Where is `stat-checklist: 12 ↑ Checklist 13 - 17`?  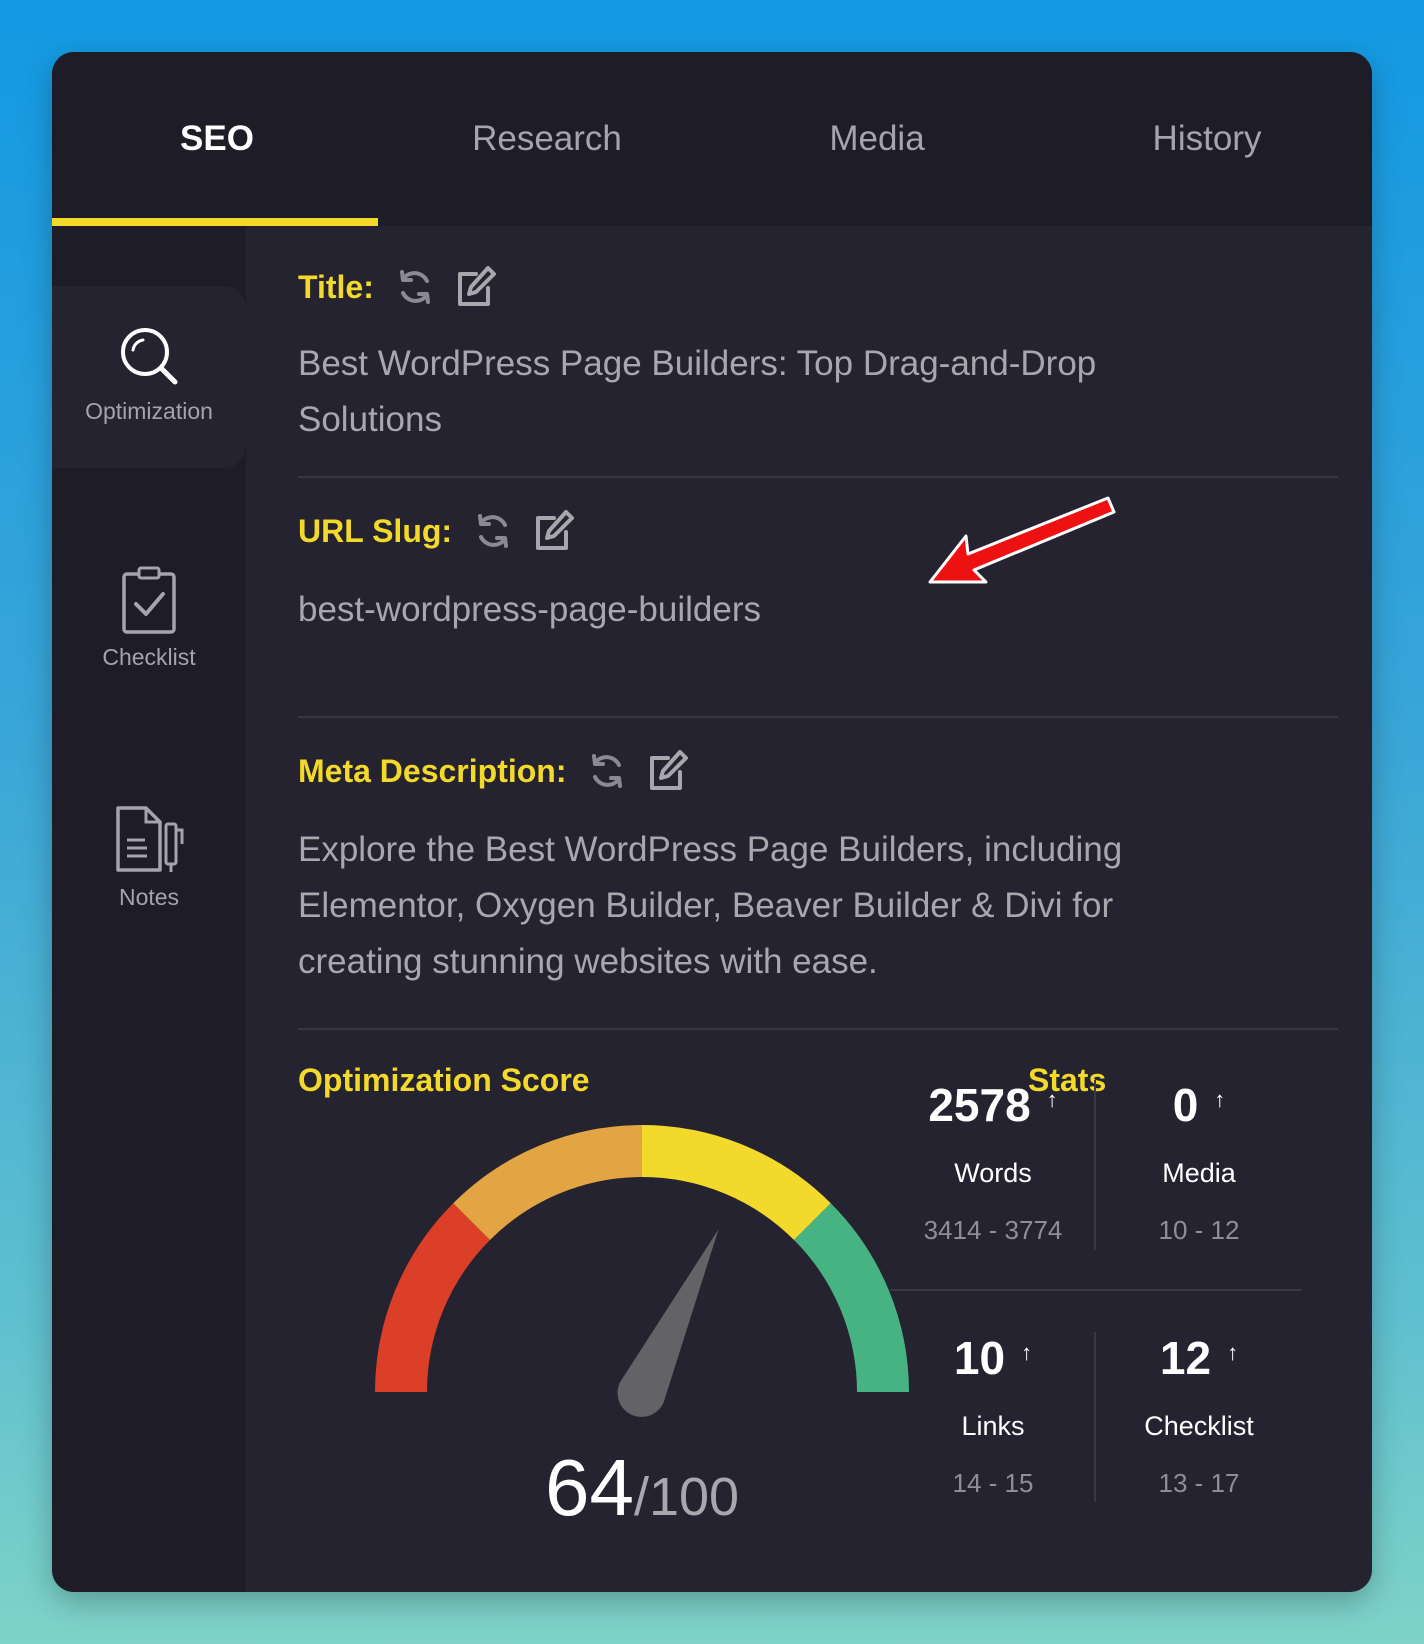
stat-checklist: 12 ↑ Checklist 13 - 17 is located at coordinates (1199, 1415).